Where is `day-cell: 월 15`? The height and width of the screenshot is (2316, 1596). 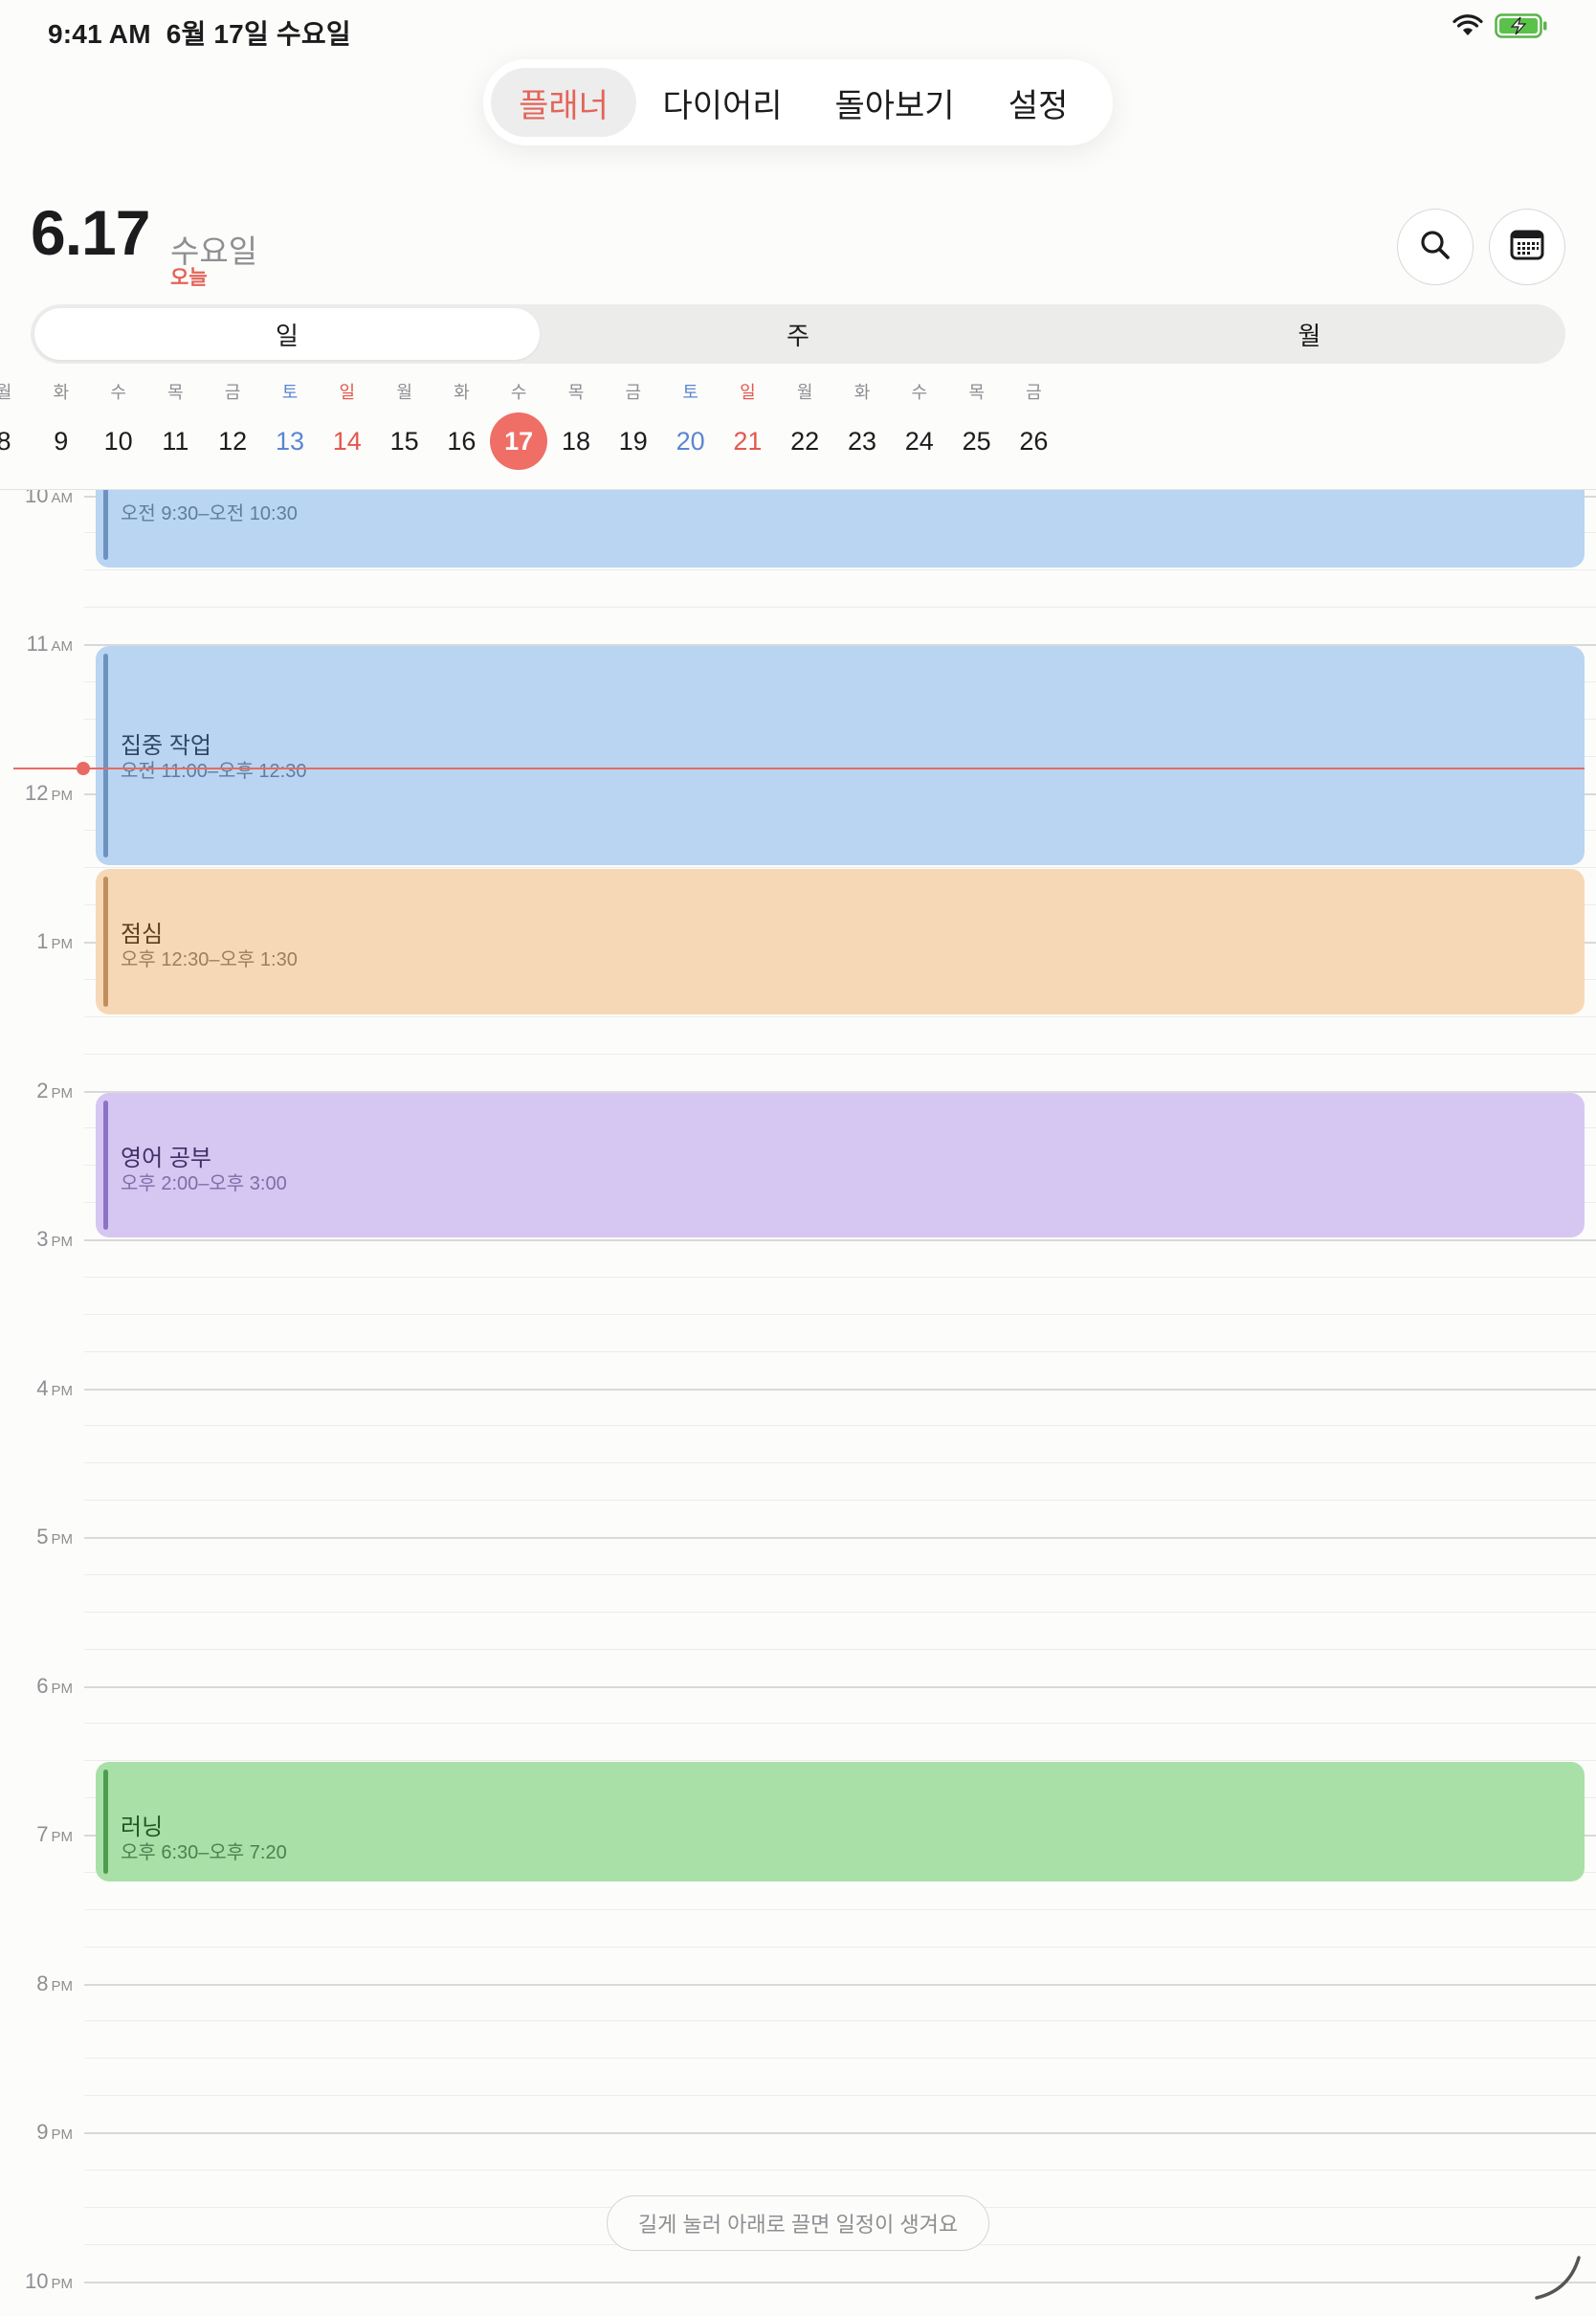
day-cell: 월 15 is located at coordinates (405, 424).